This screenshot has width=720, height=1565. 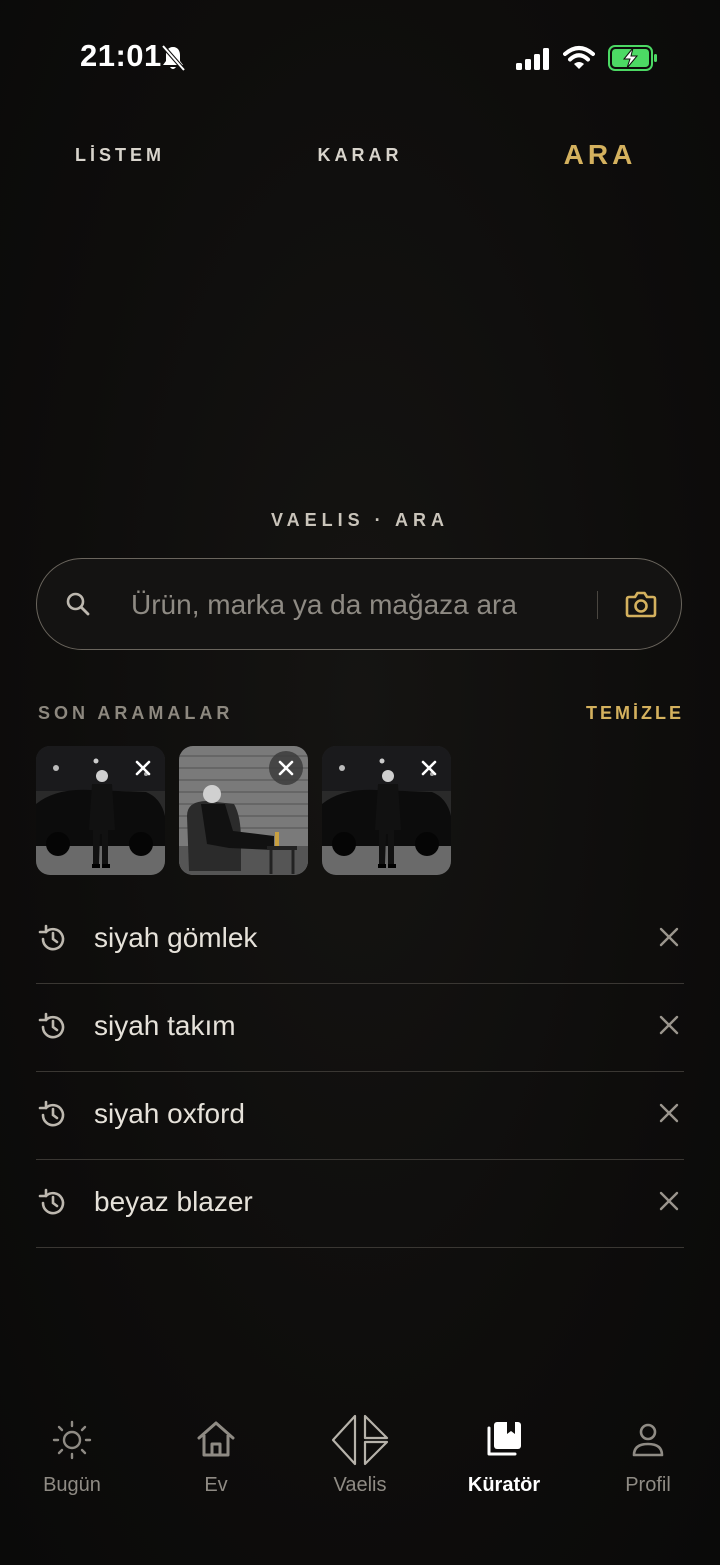 I want to click on camera-icon, so click(x=641, y=604).